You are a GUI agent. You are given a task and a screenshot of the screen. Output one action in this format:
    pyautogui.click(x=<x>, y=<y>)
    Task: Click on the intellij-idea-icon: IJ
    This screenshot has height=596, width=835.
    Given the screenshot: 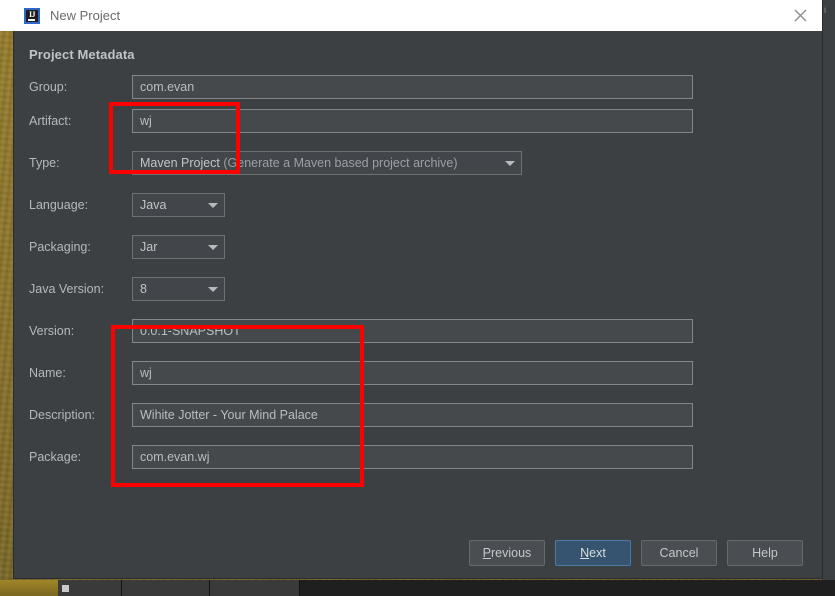 What is the action you would take?
    pyautogui.click(x=32, y=15)
    